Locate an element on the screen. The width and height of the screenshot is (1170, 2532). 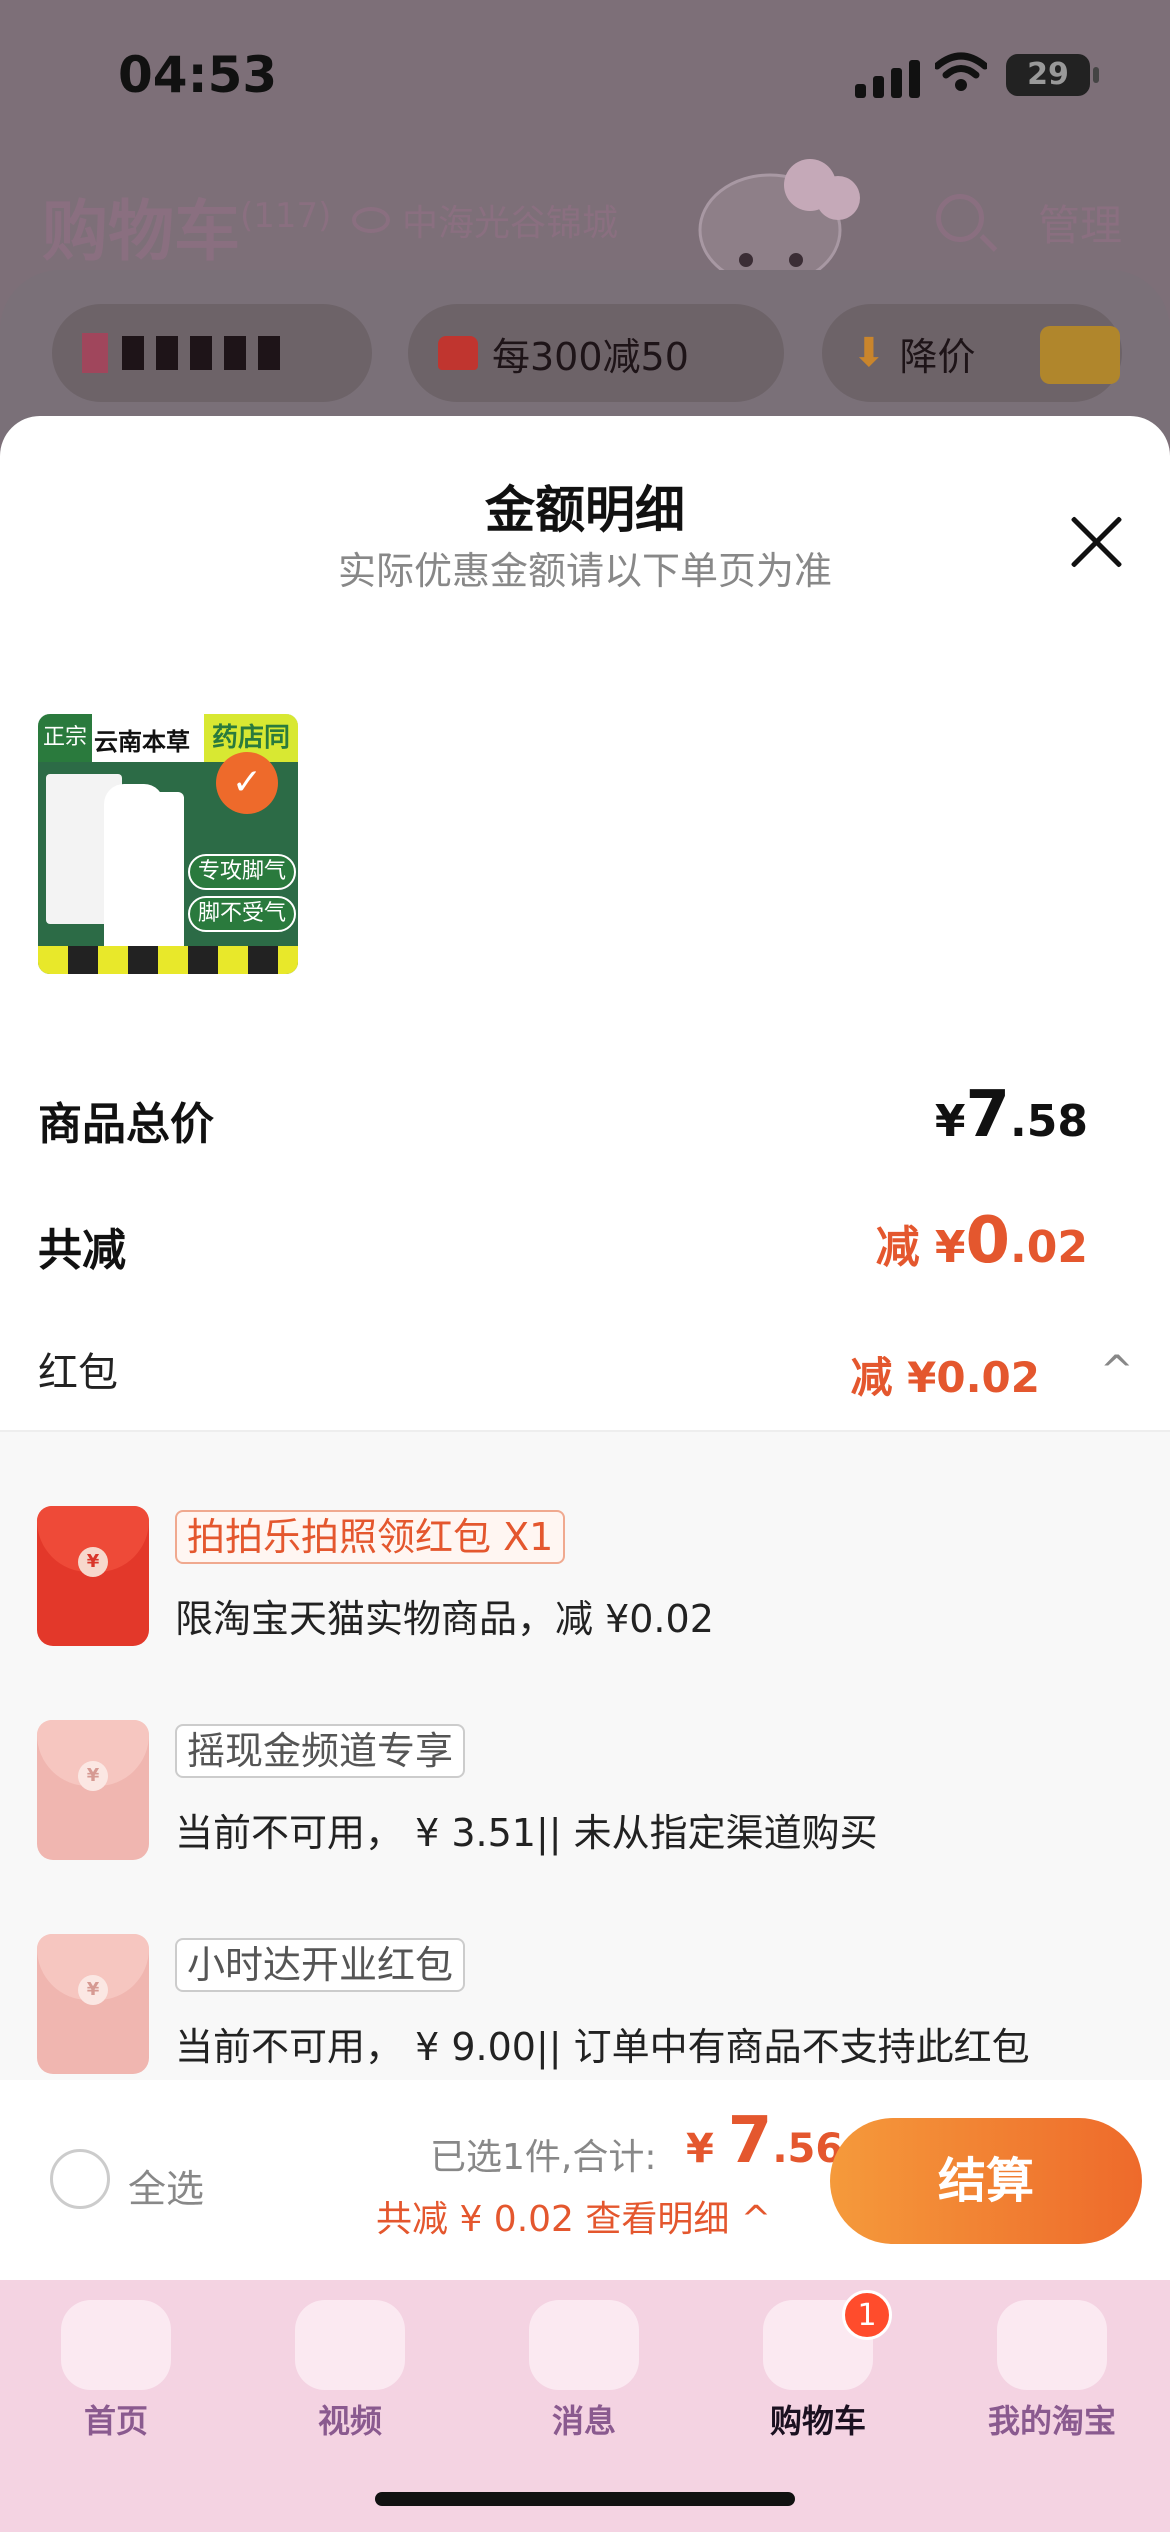
select-all-label: 全选 is located at coordinates (166, 2185).